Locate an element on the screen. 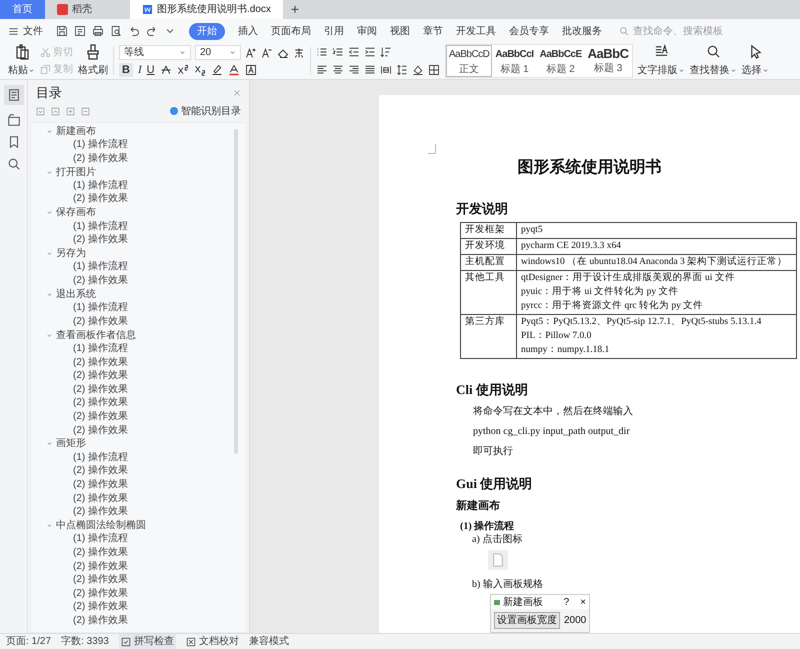  save-as-icon is located at coordinates (80, 31).